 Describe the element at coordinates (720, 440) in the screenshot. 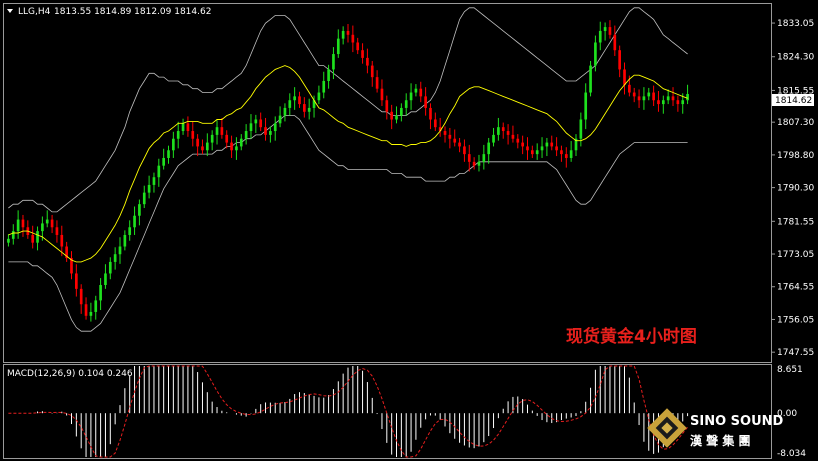

I see `brand-chinese: 漢 聲 集 團` at that location.